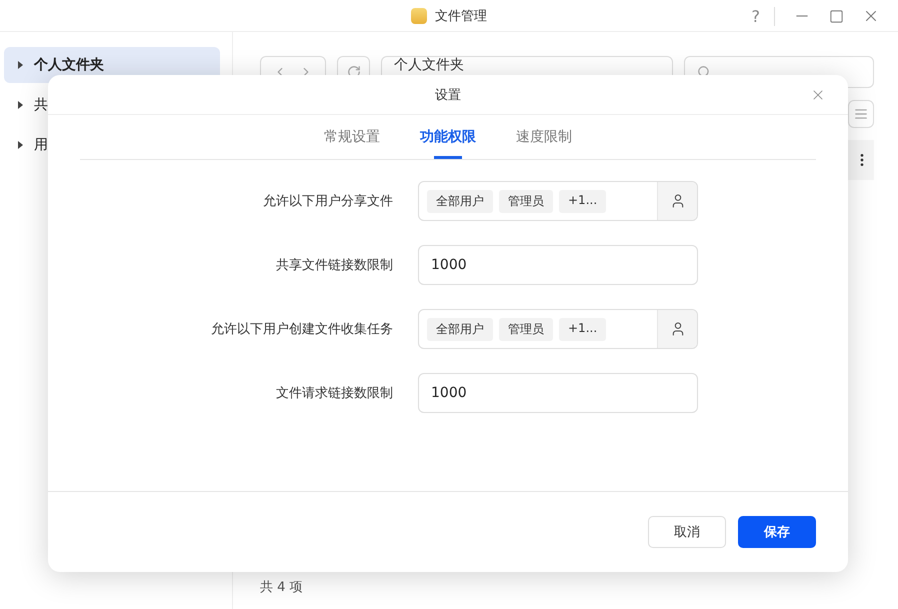 This screenshot has width=898, height=609. What do you see at coordinates (352, 137) in the screenshot?
I see `tab: 常规设置` at bounding box center [352, 137].